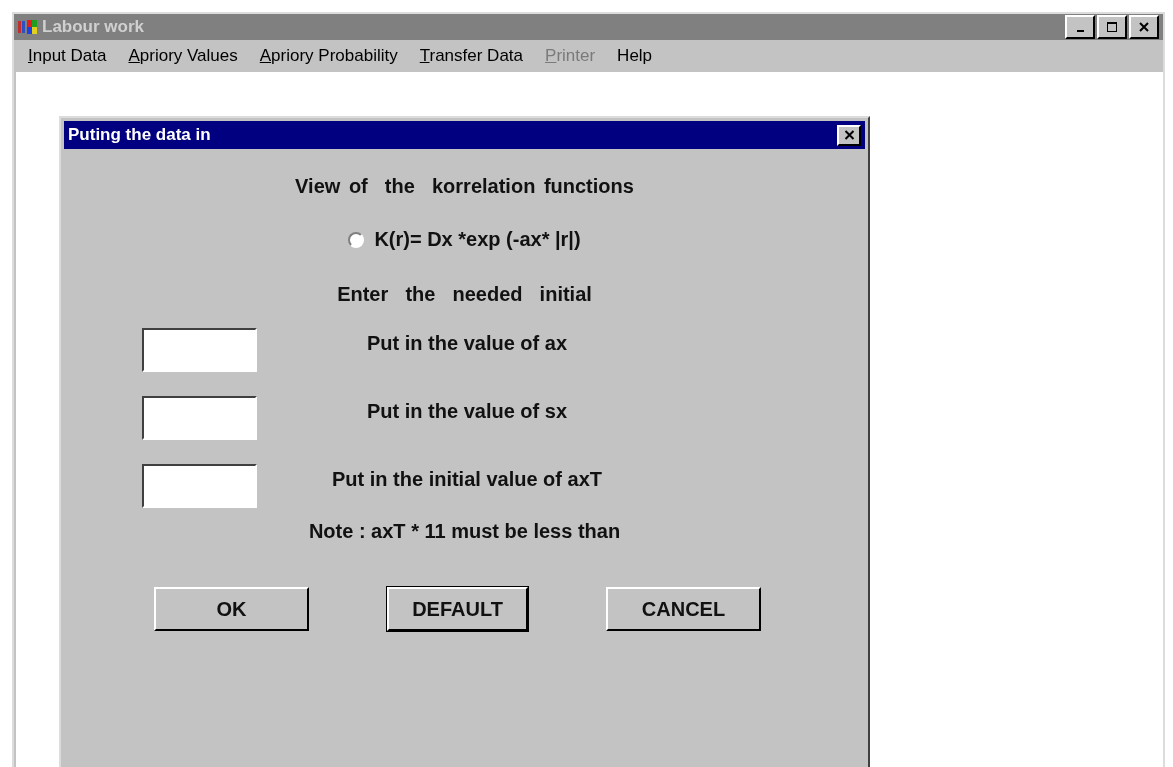 This screenshot has width=1173, height=767. I want to click on window-title: Labour work, so click(93, 27).